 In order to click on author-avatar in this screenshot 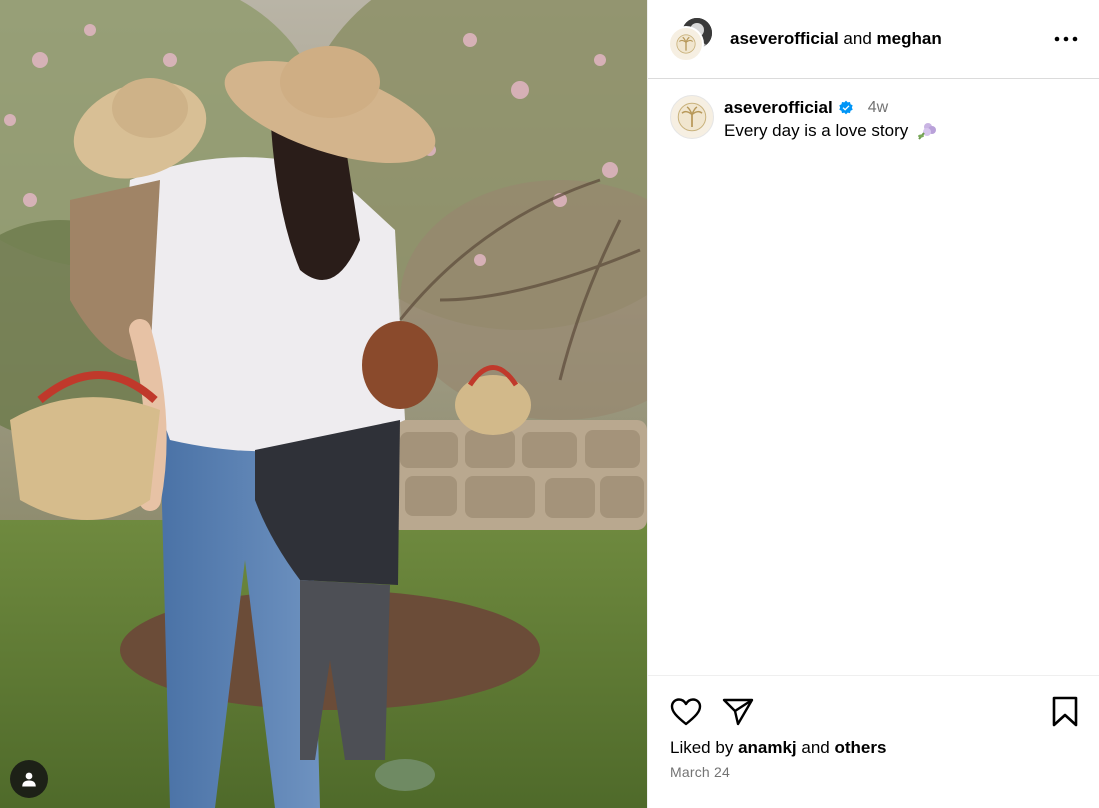, I will do `click(686, 44)`.